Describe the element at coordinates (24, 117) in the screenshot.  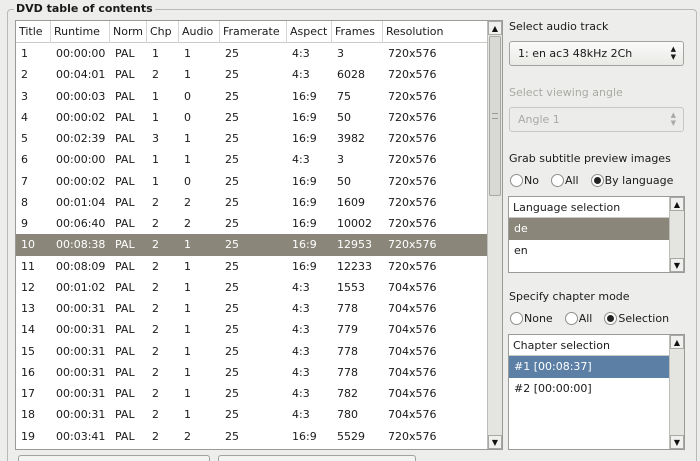
I see `cell-title: 4` at that location.